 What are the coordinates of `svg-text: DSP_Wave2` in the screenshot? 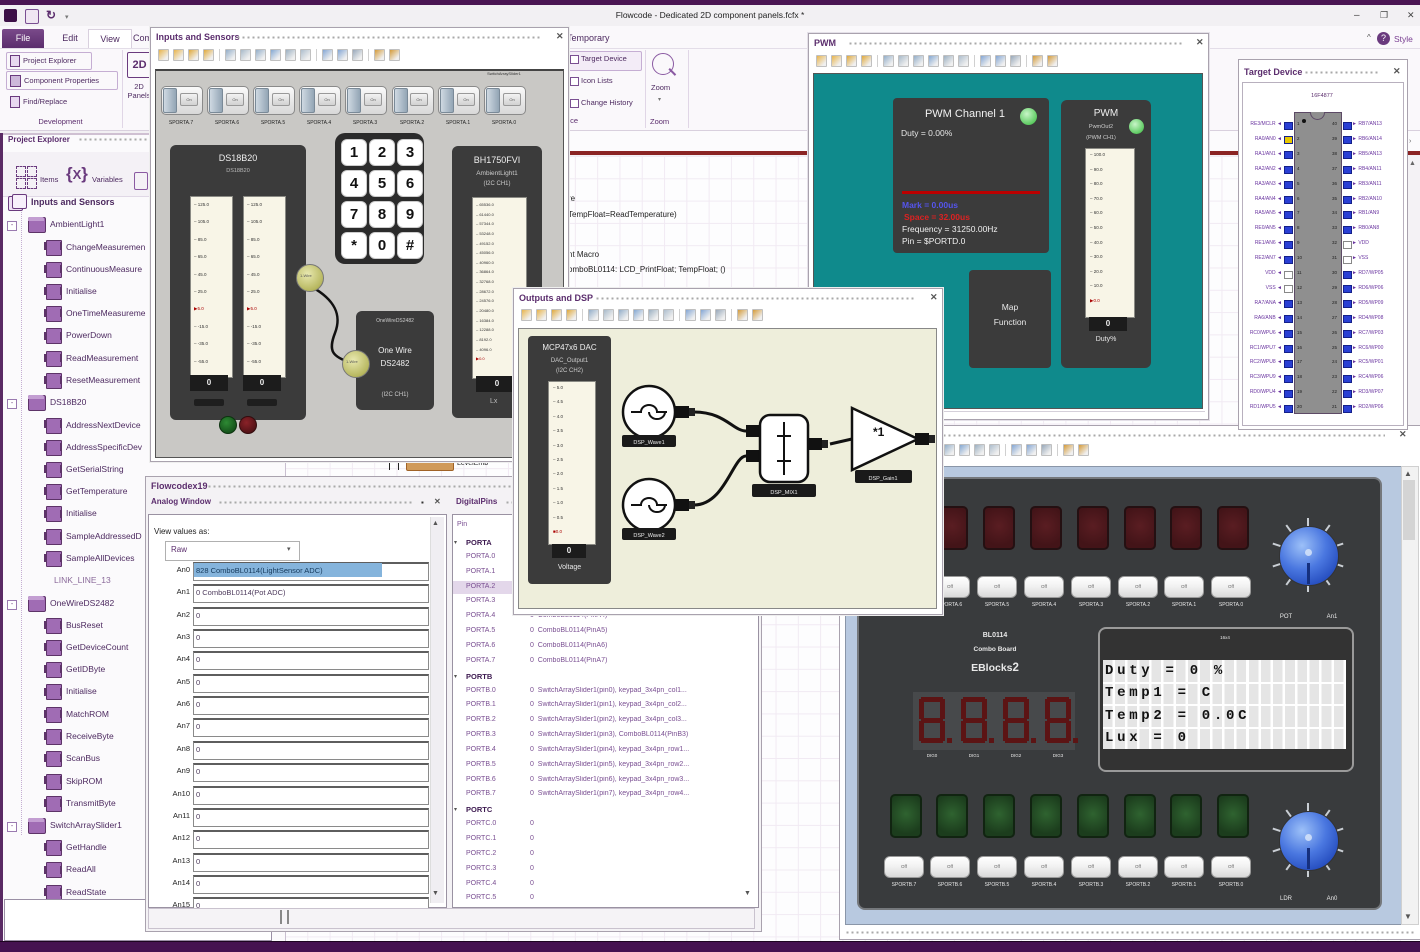 It's located at (648, 536).